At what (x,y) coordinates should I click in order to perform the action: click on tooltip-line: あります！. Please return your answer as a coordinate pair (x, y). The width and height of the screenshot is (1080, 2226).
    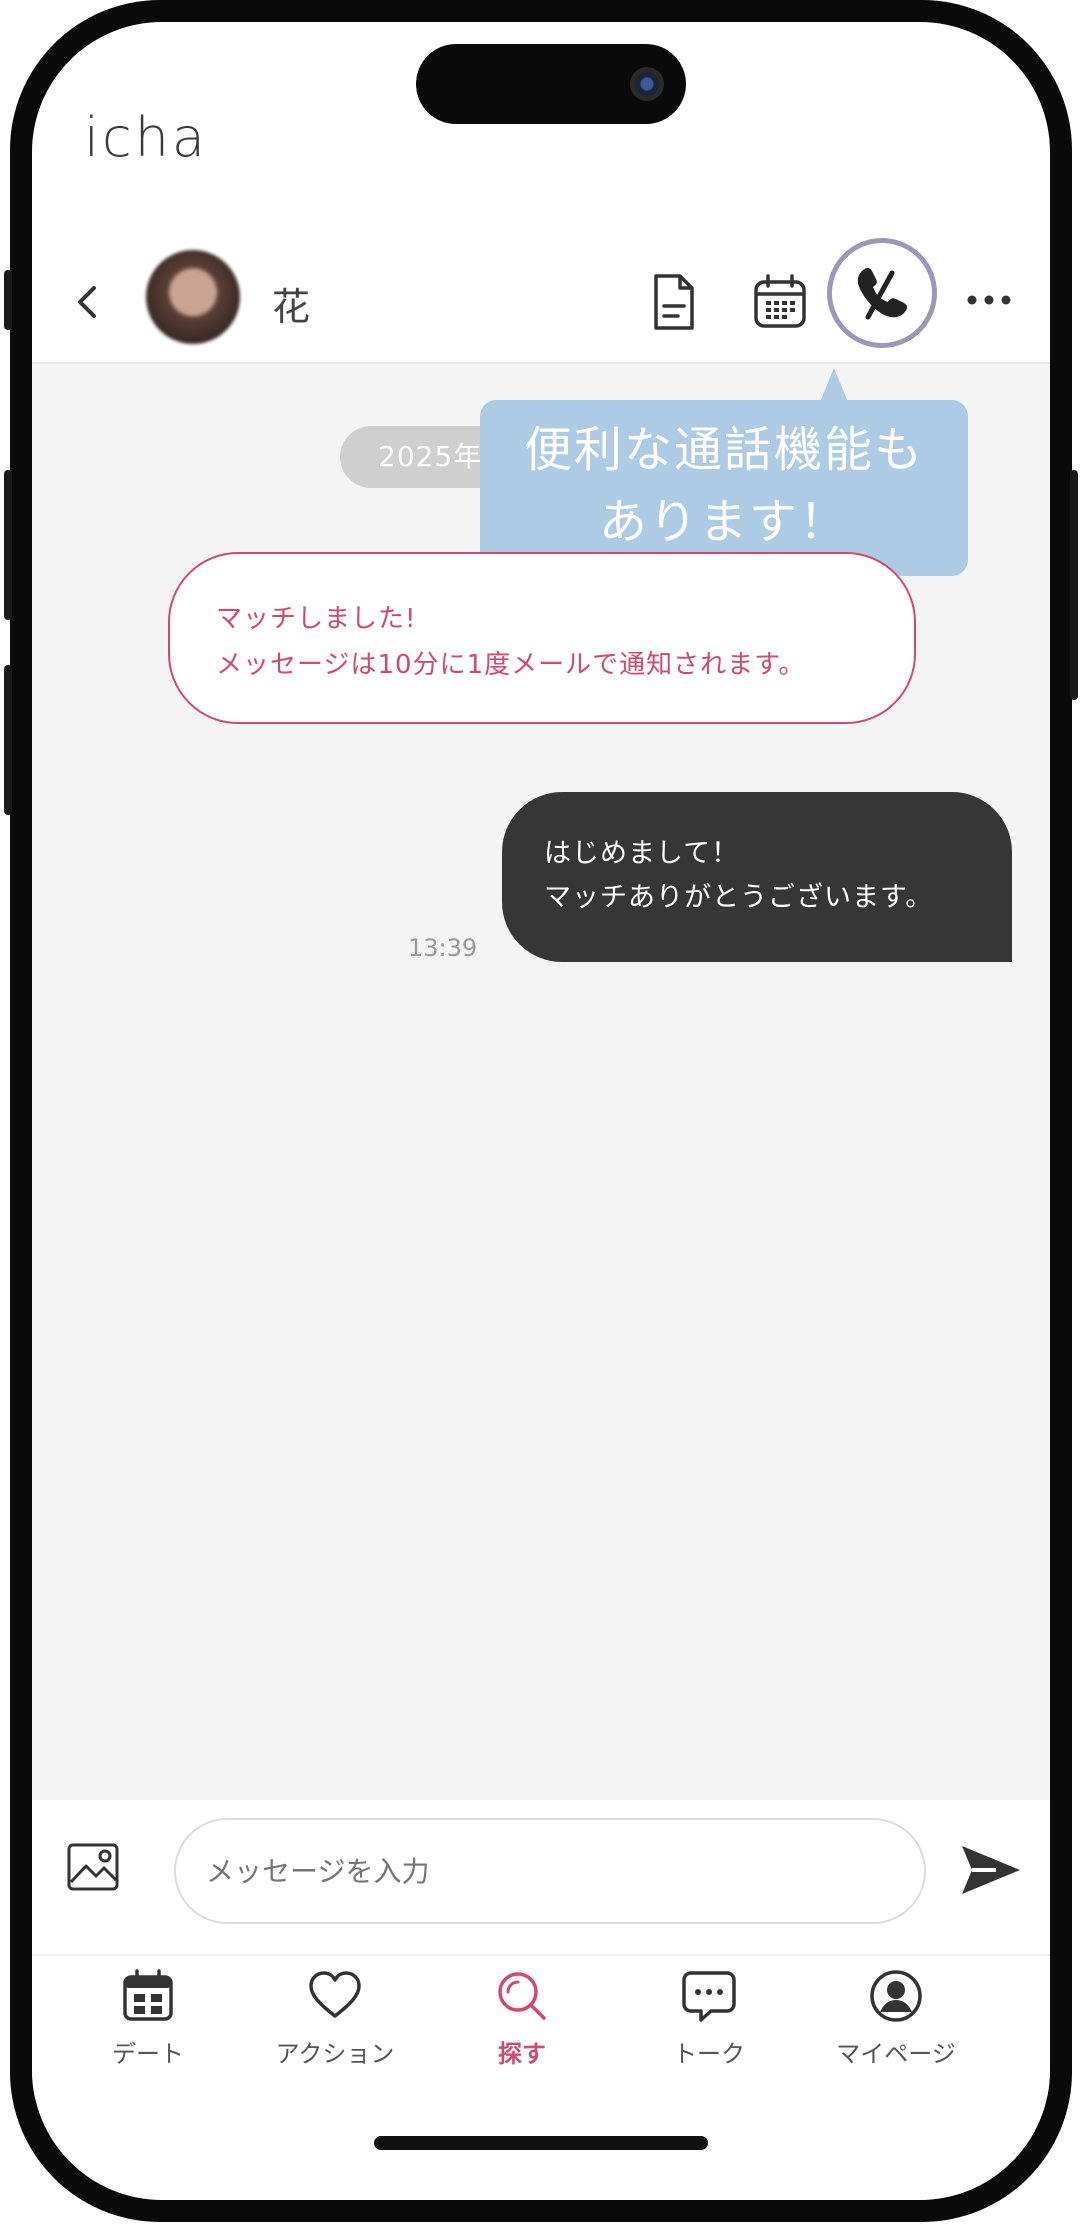
    Looking at the image, I should click on (723, 522).